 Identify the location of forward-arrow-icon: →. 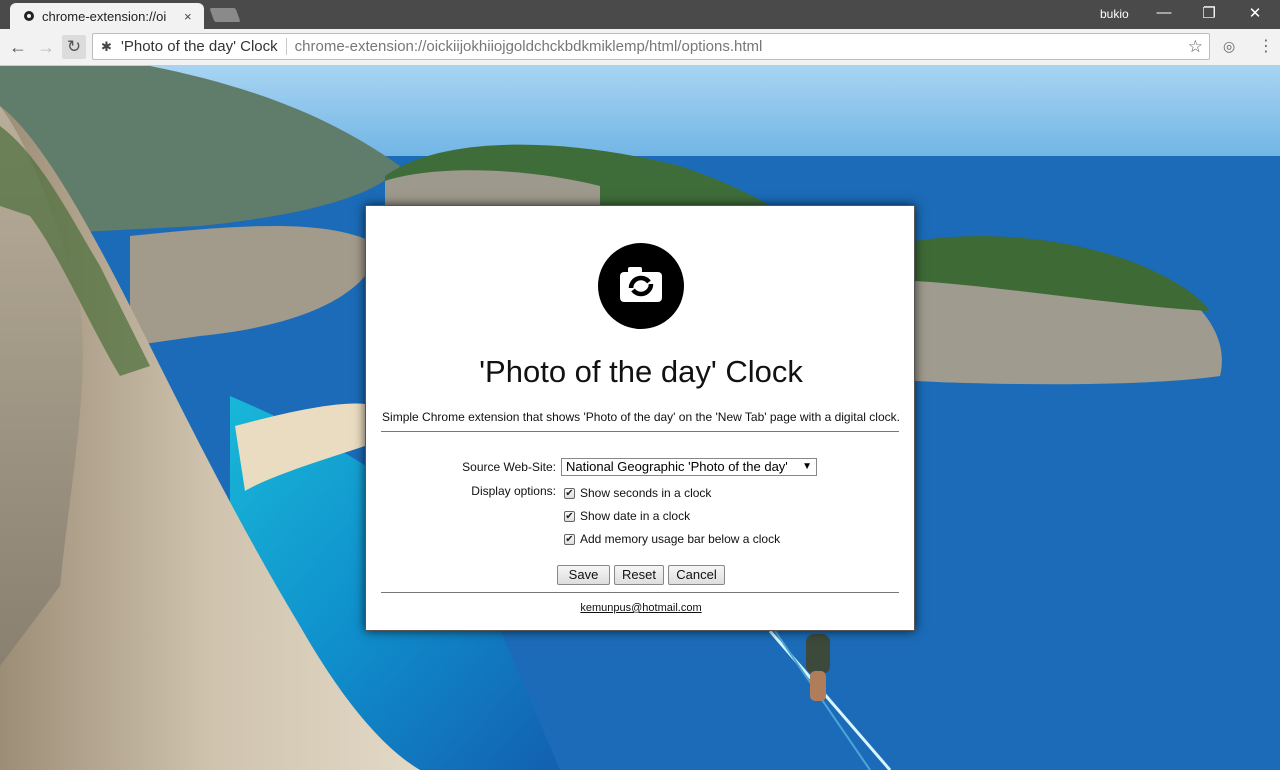
(46, 47).